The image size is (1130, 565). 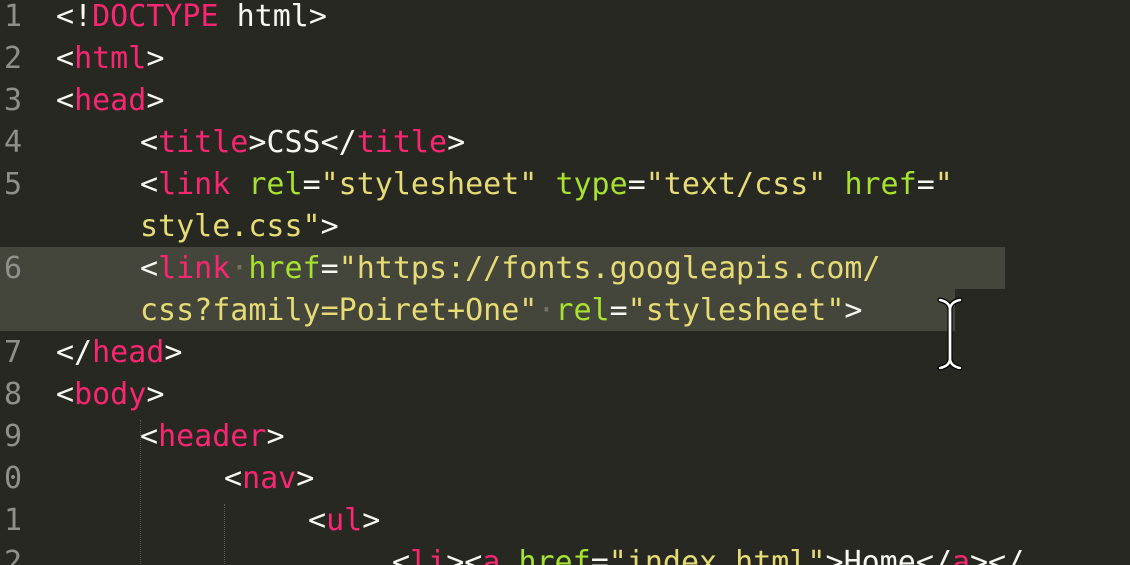 What do you see at coordinates (565, 395) in the screenshot?
I see `code-line: 8 <body>` at bounding box center [565, 395].